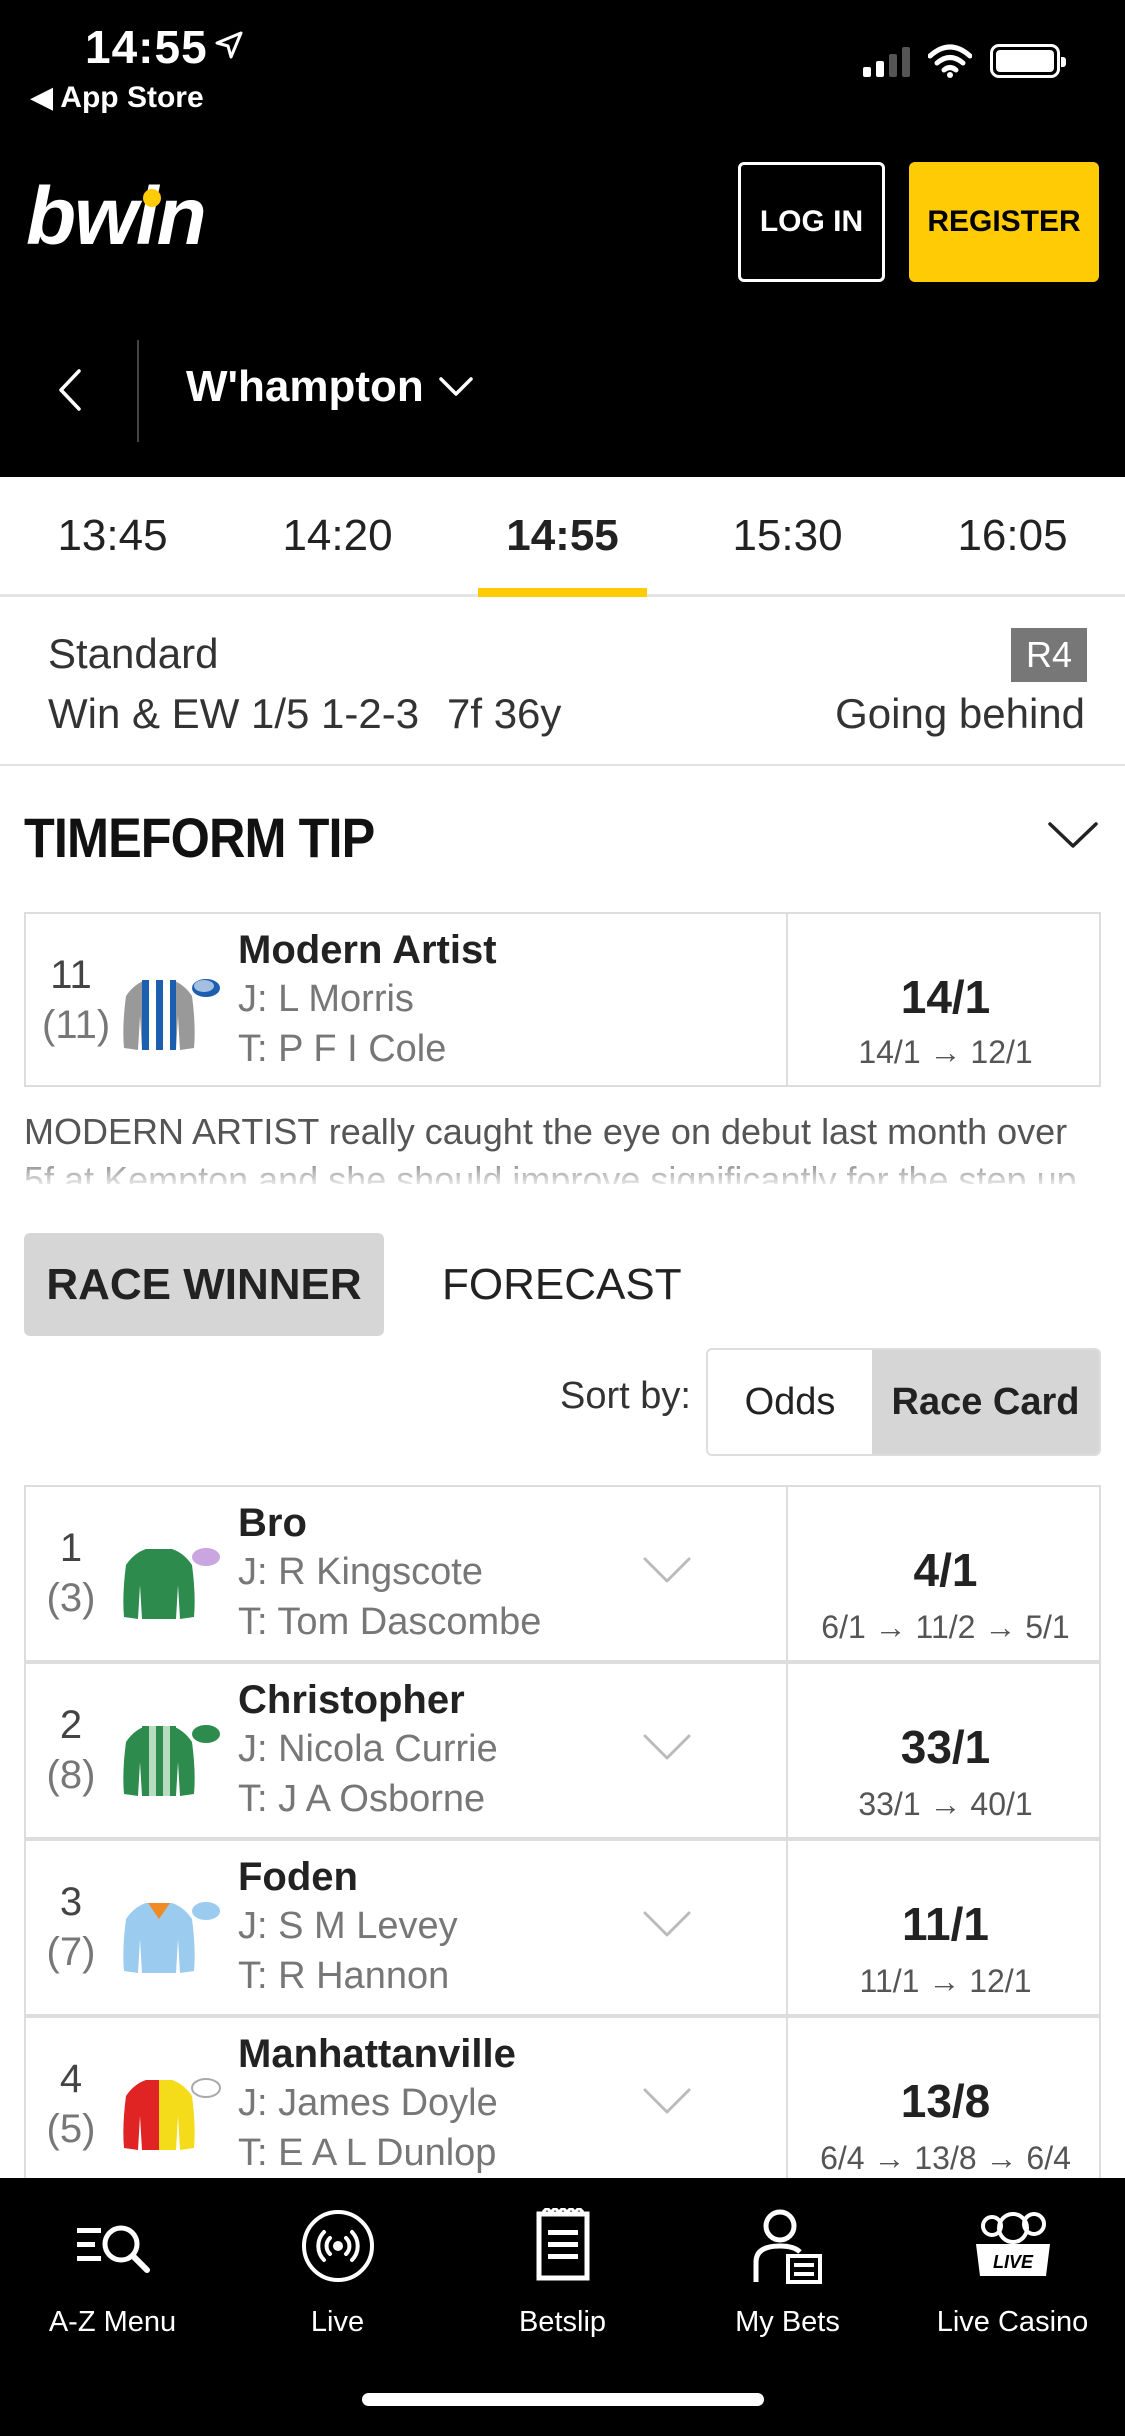 This screenshot has width=1125, height=2436. Describe the element at coordinates (368, 1749) in the screenshot. I see `runner-jockey: J: Nicola Currie` at that location.